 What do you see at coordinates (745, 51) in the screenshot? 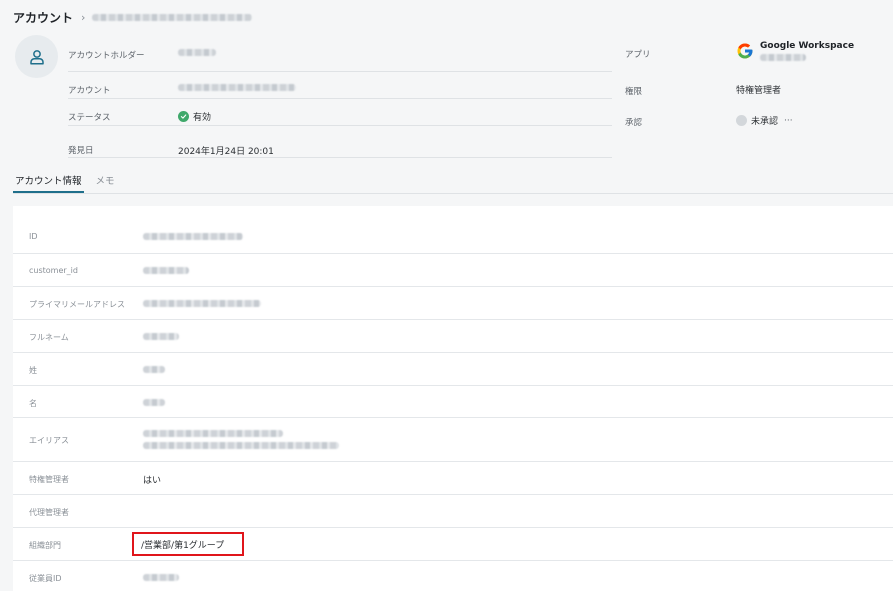
I see `google-icon` at bounding box center [745, 51].